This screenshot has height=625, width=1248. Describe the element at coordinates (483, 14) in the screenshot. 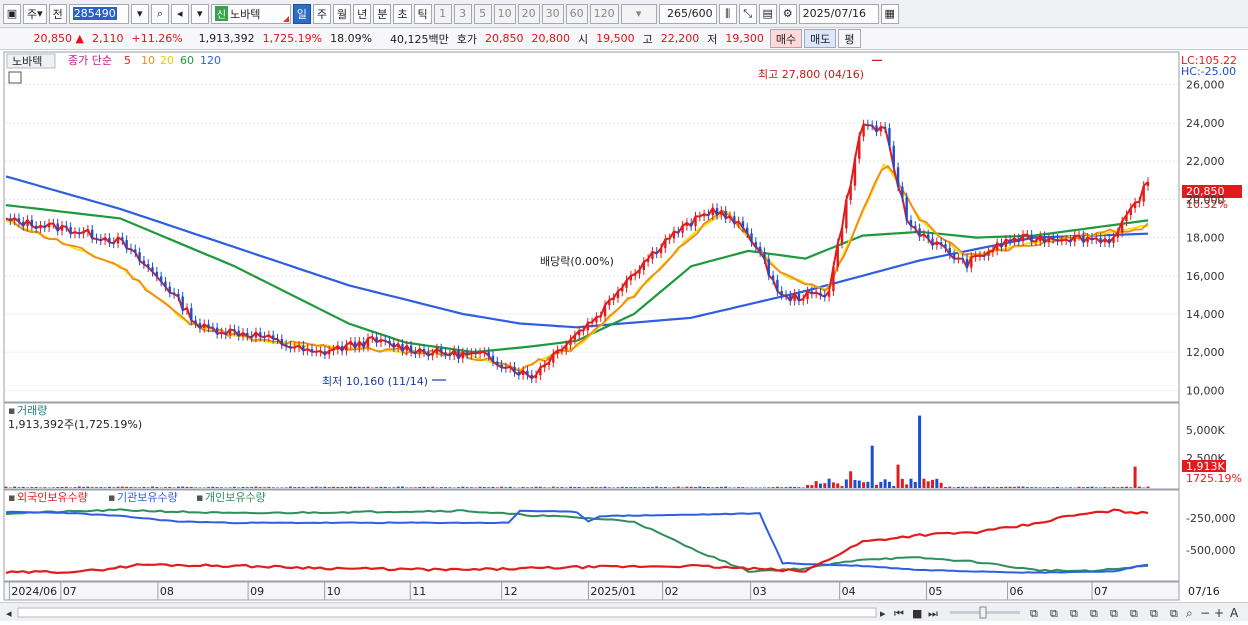

I see `interval-5: 5` at that location.